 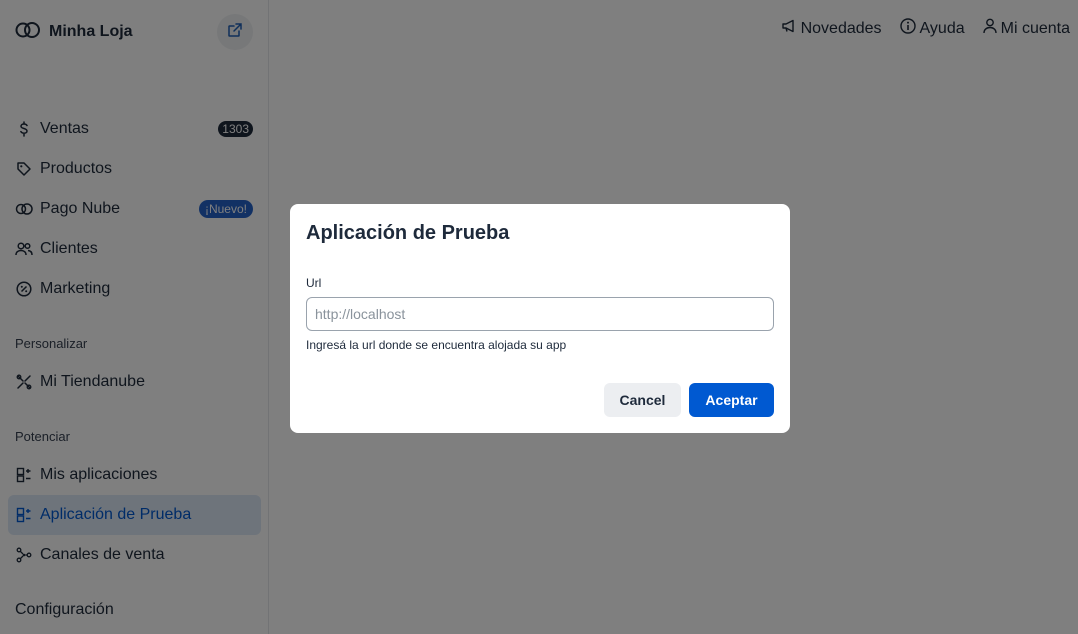 I want to click on url-input, so click(x=540, y=314).